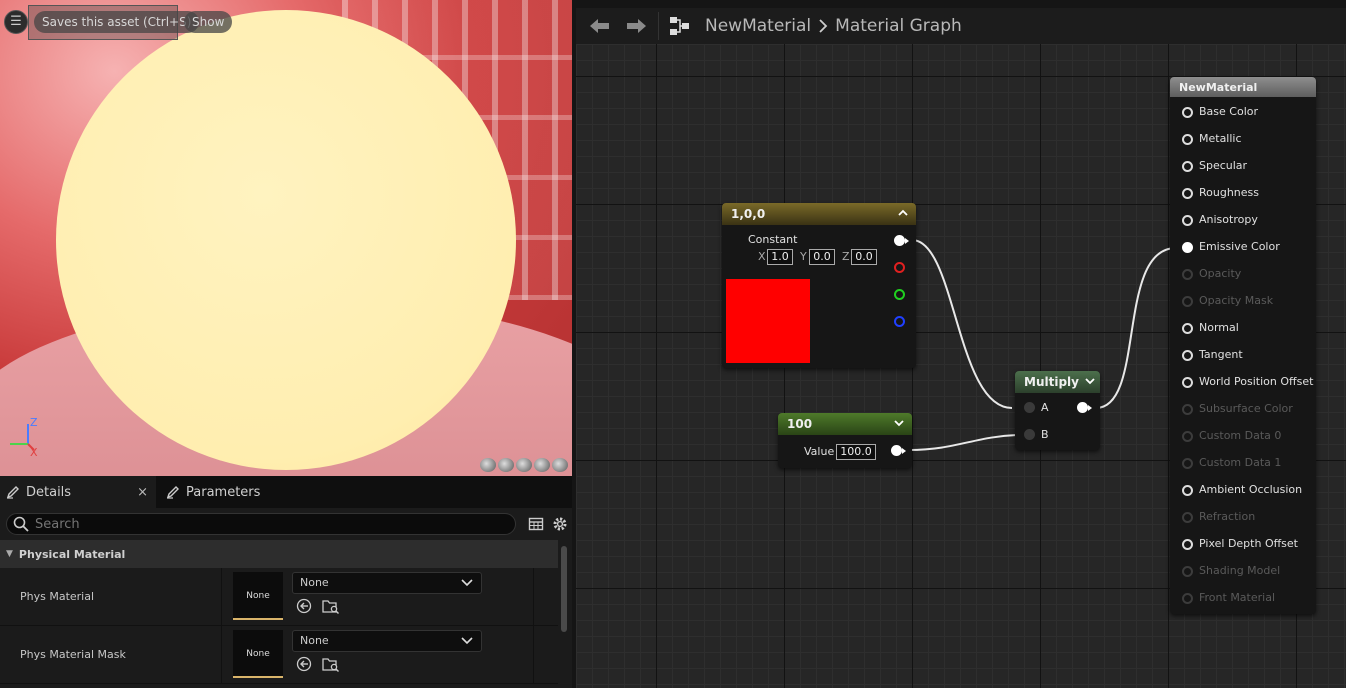 The height and width of the screenshot is (688, 1346). Describe the element at coordinates (1243, 193) in the screenshot. I see `material-input-row: Roughness` at that location.